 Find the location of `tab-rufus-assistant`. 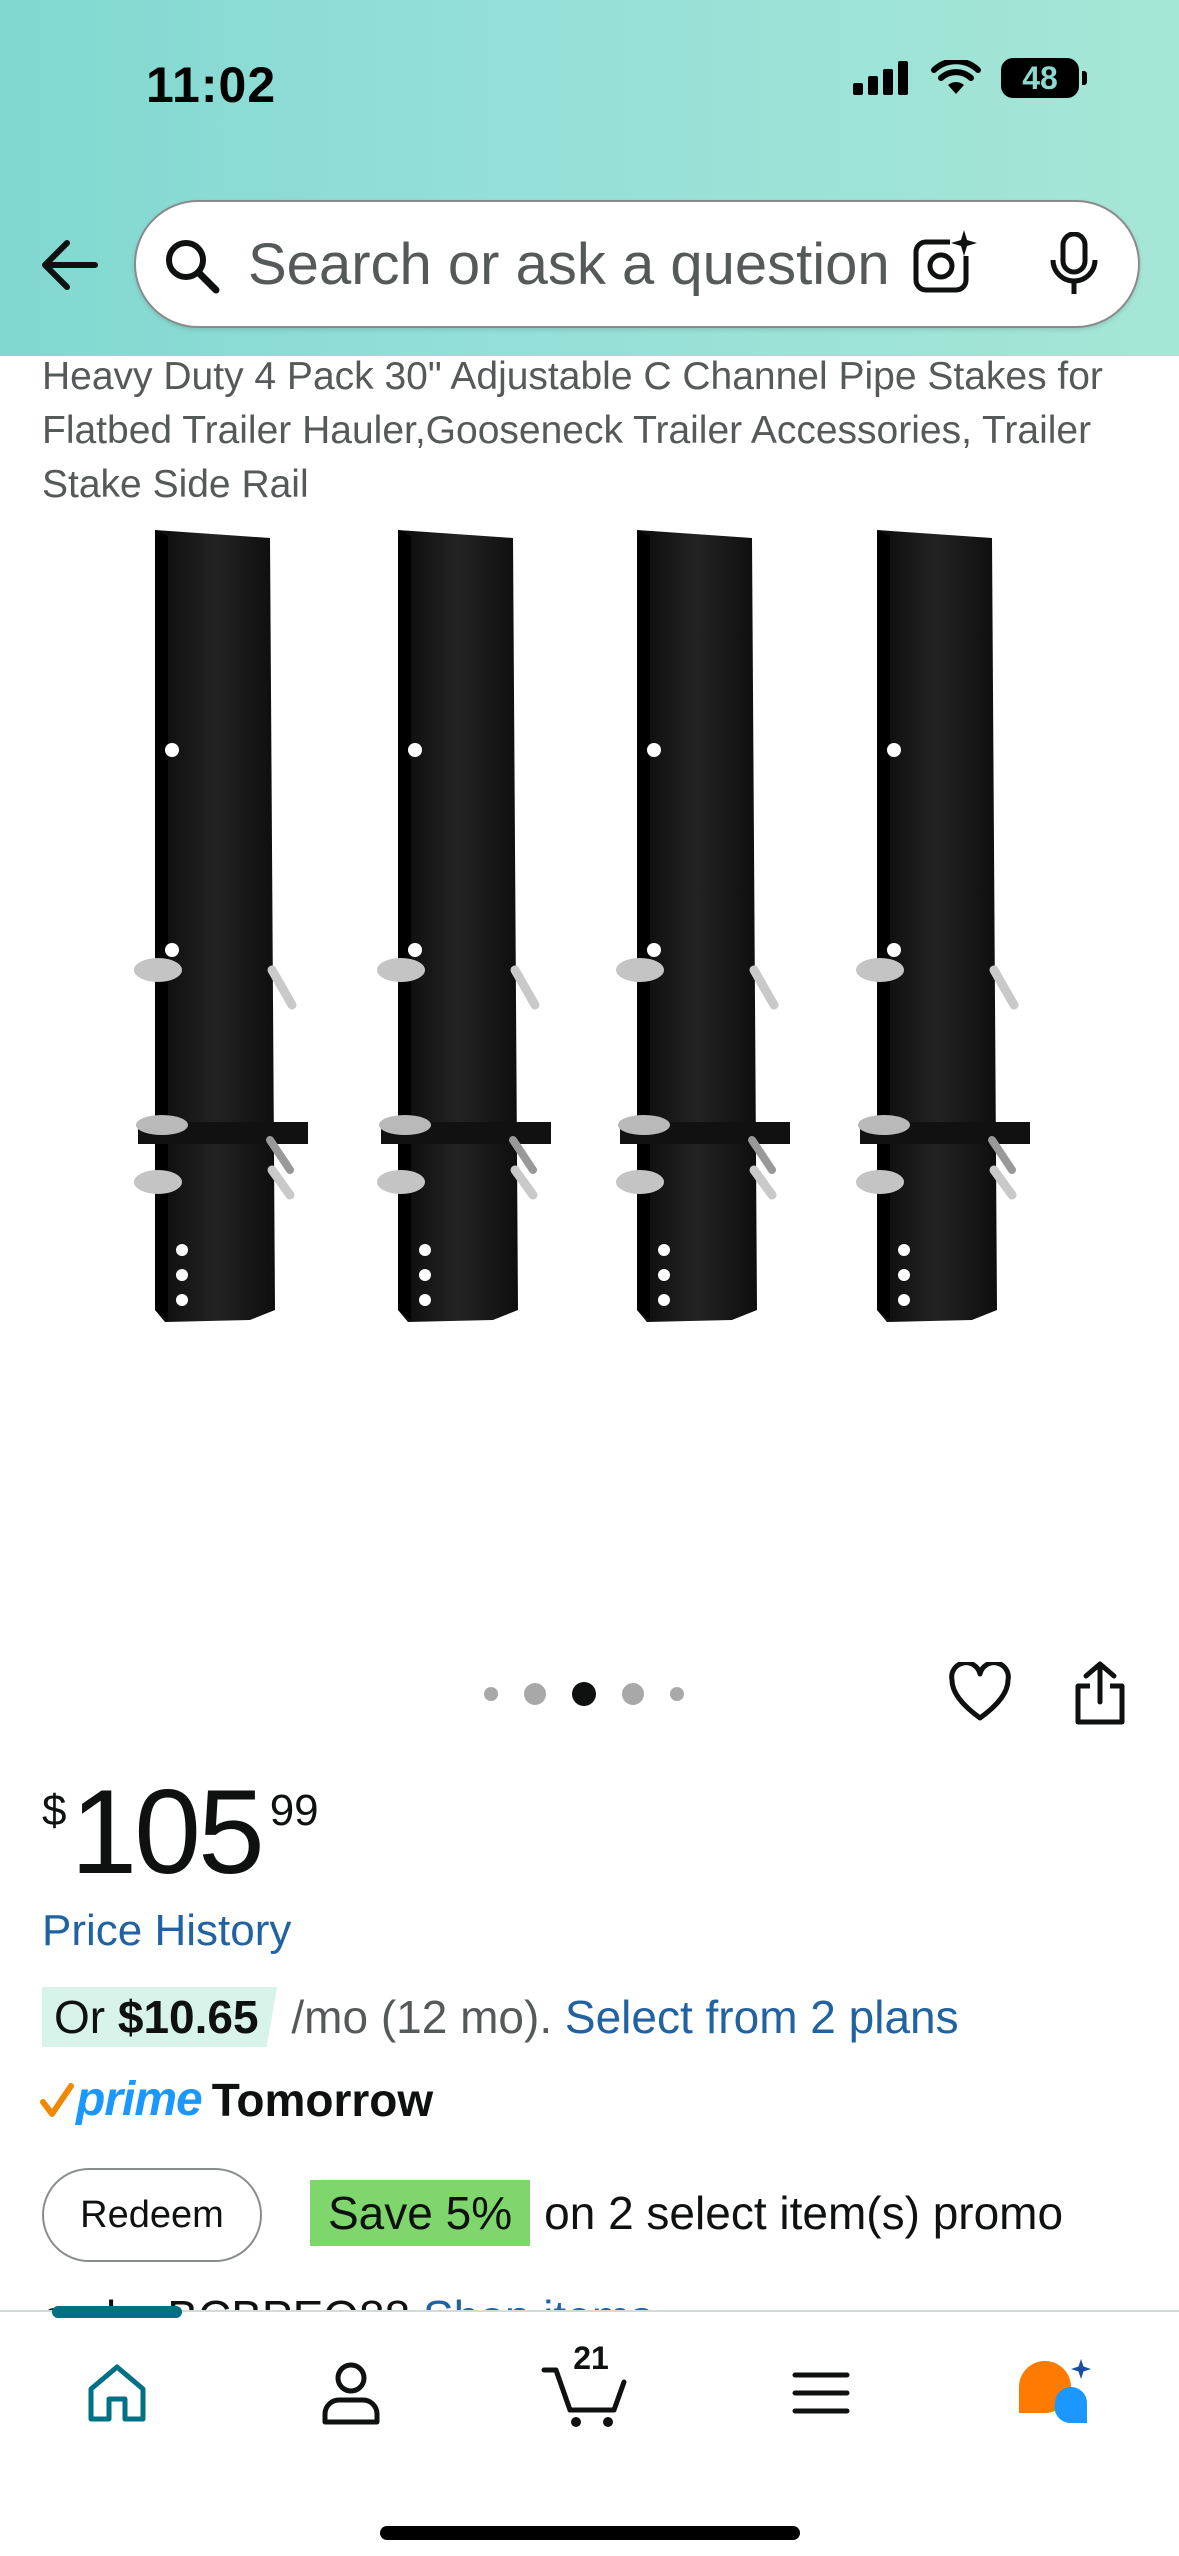

tab-rufus-assistant is located at coordinates (1055, 2393).